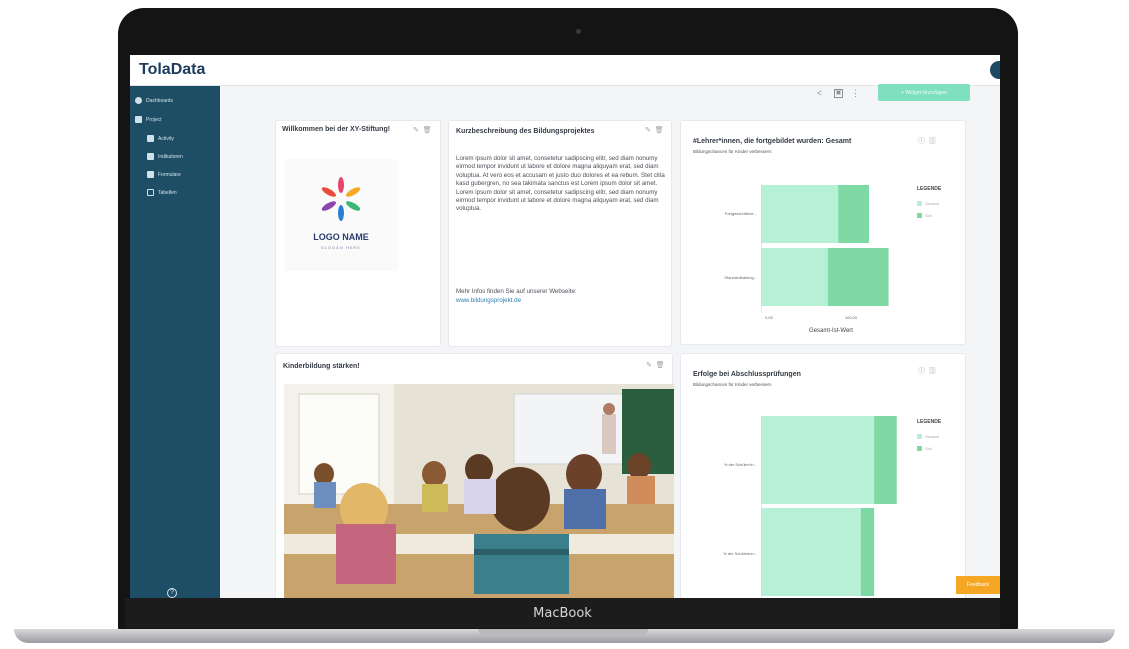  What do you see at coordinates (838, 93) in the screenshot?
I see `save-icon: ▣` at bounding box center [838, 93].